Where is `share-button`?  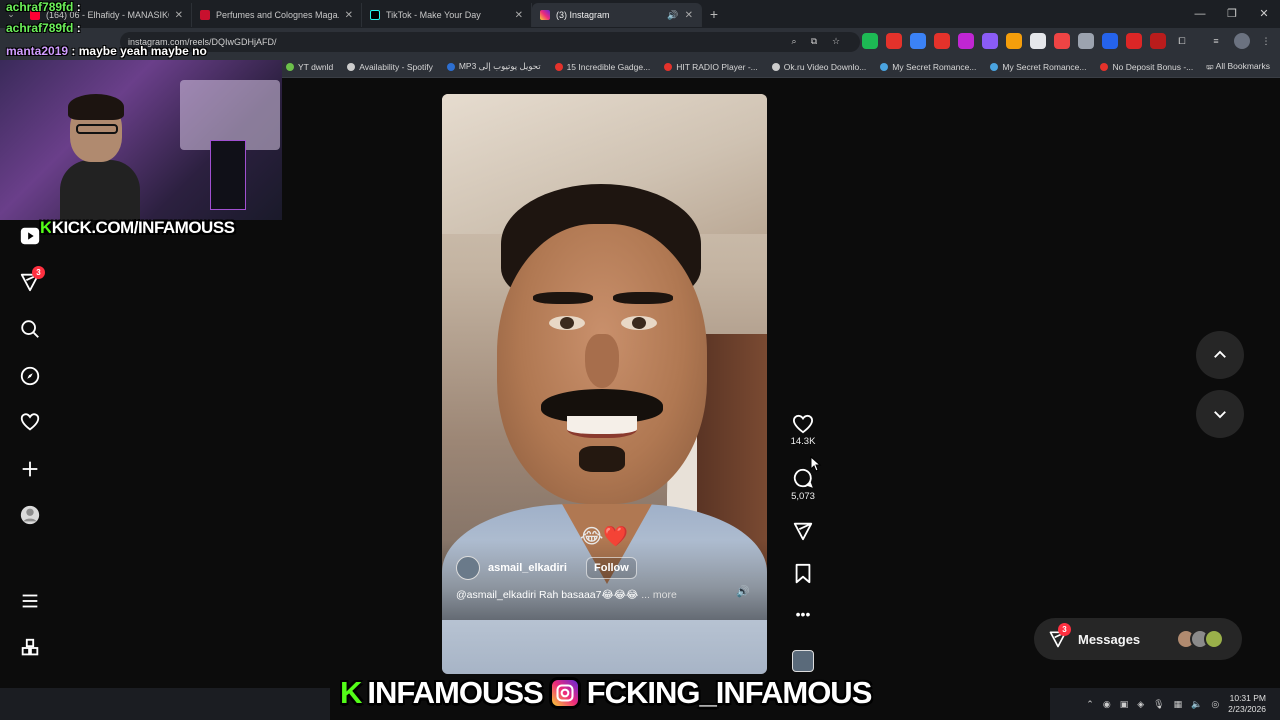
share-button is located at coordinates (803, 531).